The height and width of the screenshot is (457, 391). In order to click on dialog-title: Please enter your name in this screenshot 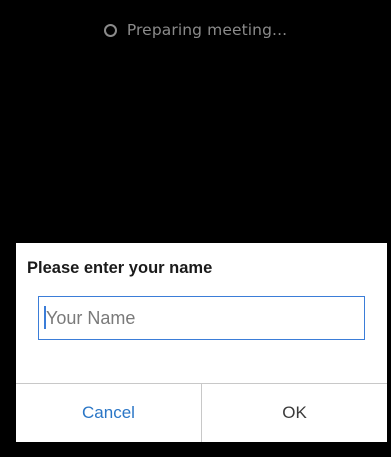, I will do `click(120, 268)`.